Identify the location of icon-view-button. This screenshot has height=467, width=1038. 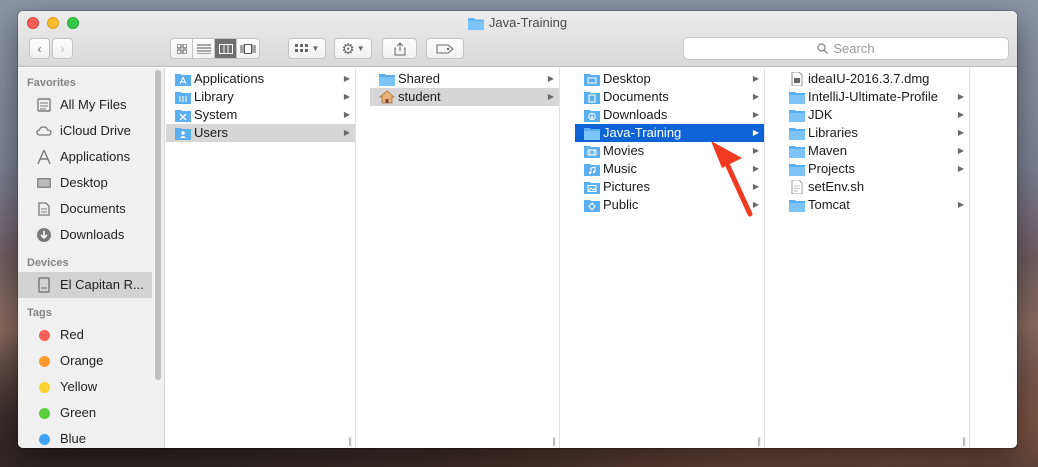
(182, 48).